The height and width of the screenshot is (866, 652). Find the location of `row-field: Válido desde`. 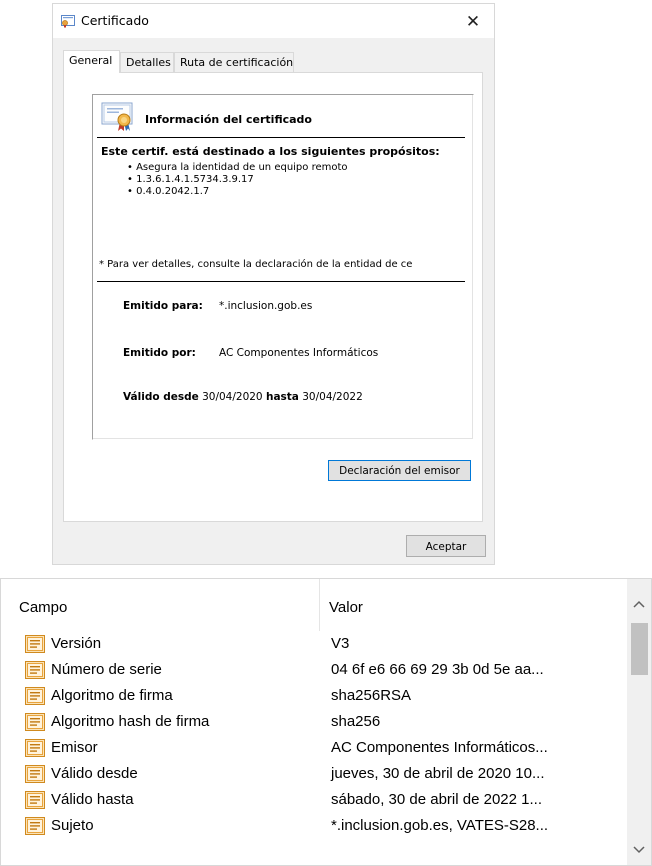

row-field: Válido desde is located at coordinates (94, 773).